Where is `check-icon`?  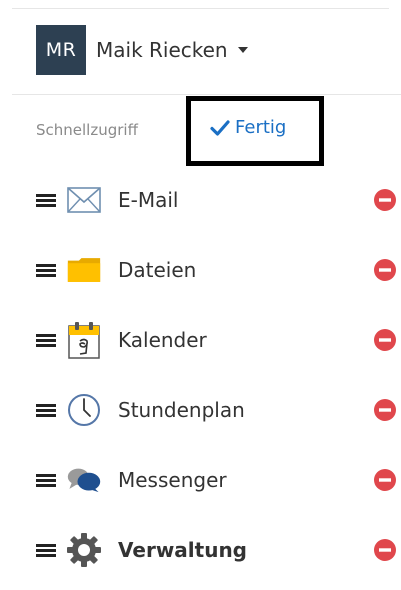
check-icon is located at coordinates (220, 127).